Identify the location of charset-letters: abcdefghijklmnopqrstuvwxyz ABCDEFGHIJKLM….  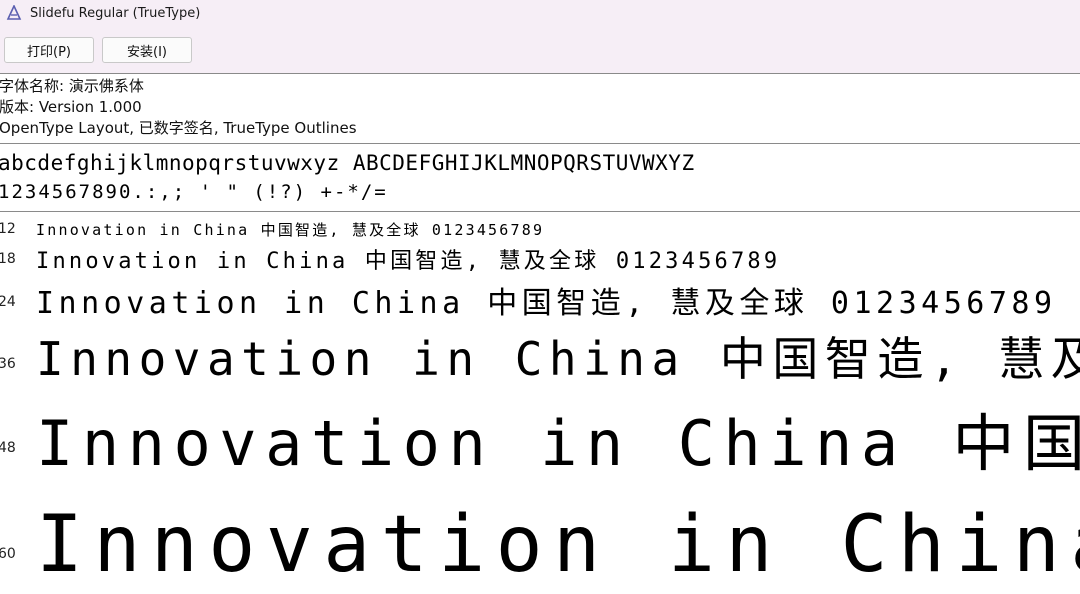
(347, 163).